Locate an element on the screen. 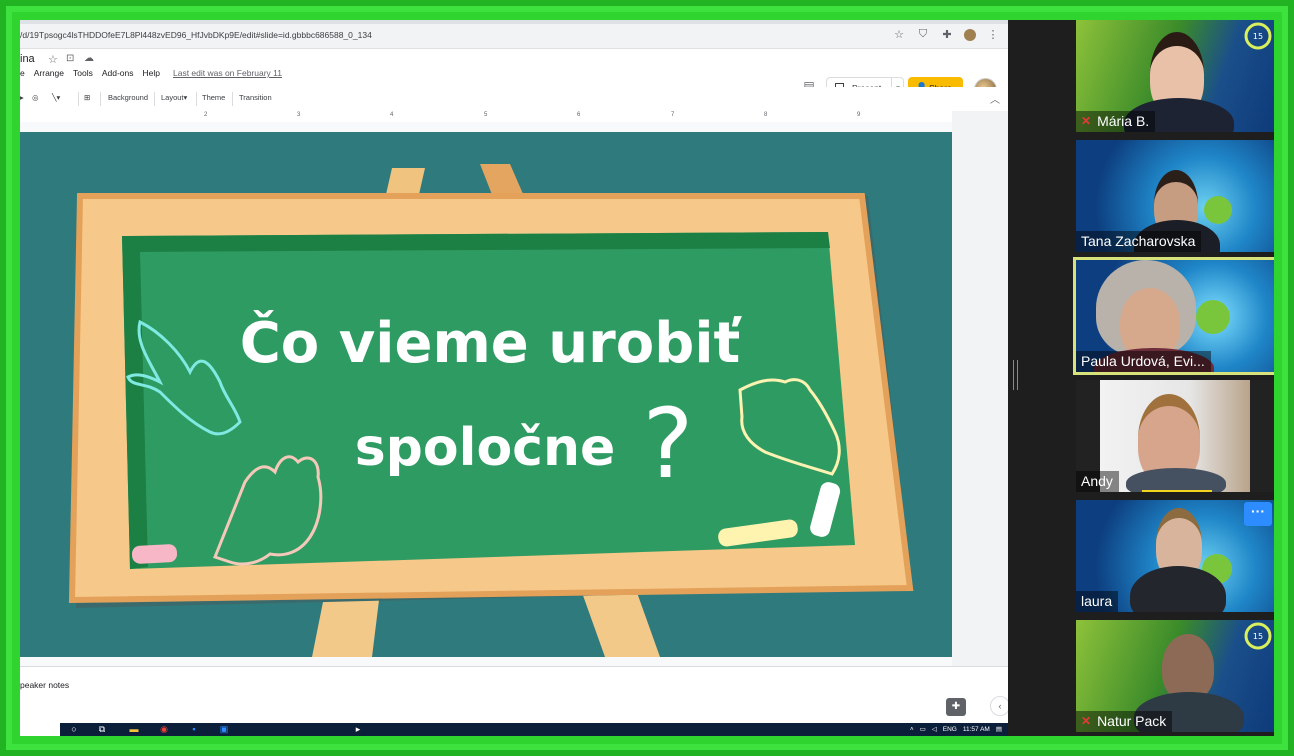 The width and height of the screenshot is (1294, 756). profile-avatar-icon is located at coordinates (970, 35).